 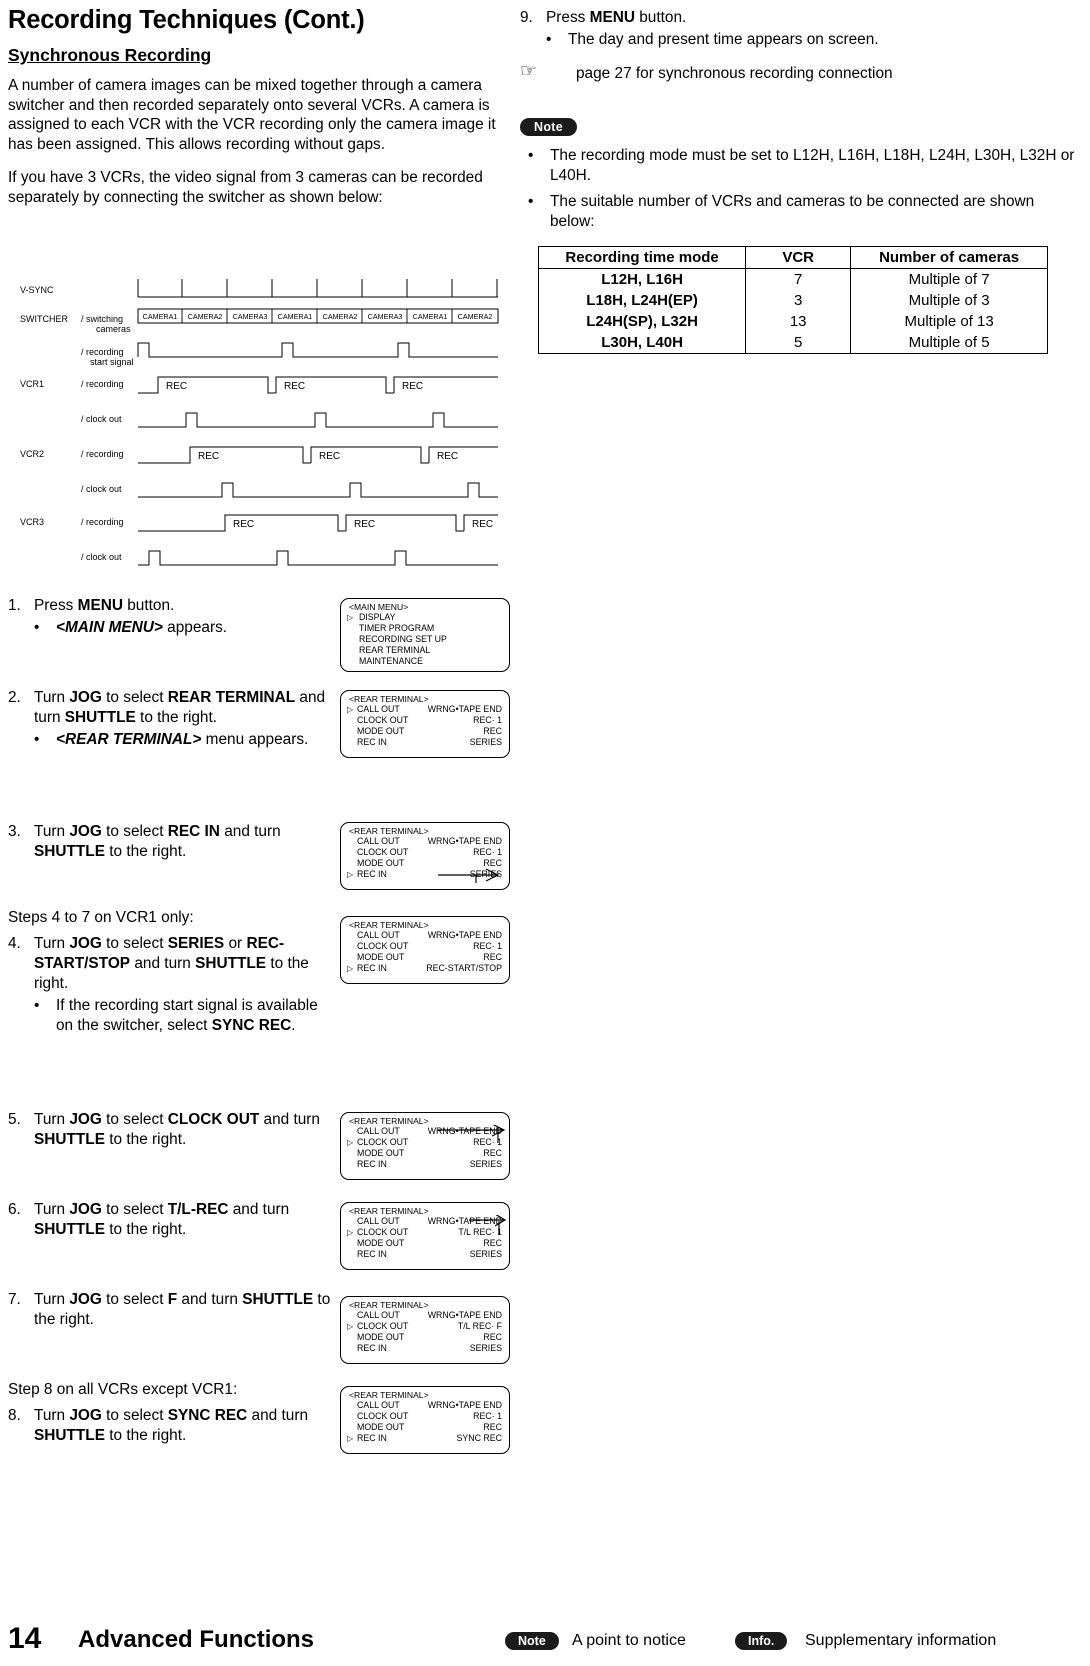 I want to click on table-cell-vcr: 3, so click(x=798, y=300).